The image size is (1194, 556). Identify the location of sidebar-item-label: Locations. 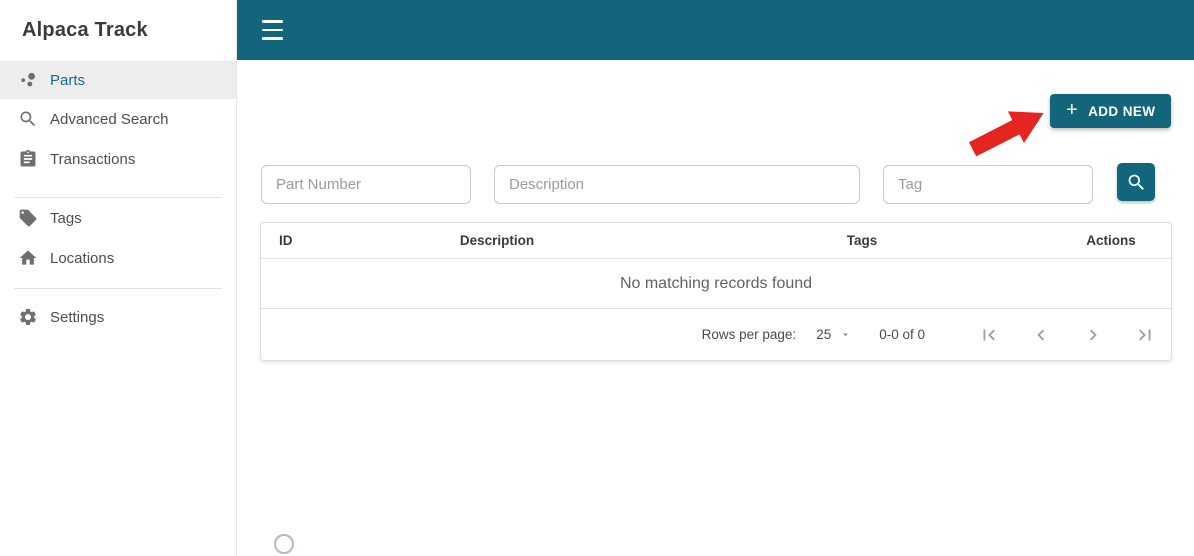
(82, 258).